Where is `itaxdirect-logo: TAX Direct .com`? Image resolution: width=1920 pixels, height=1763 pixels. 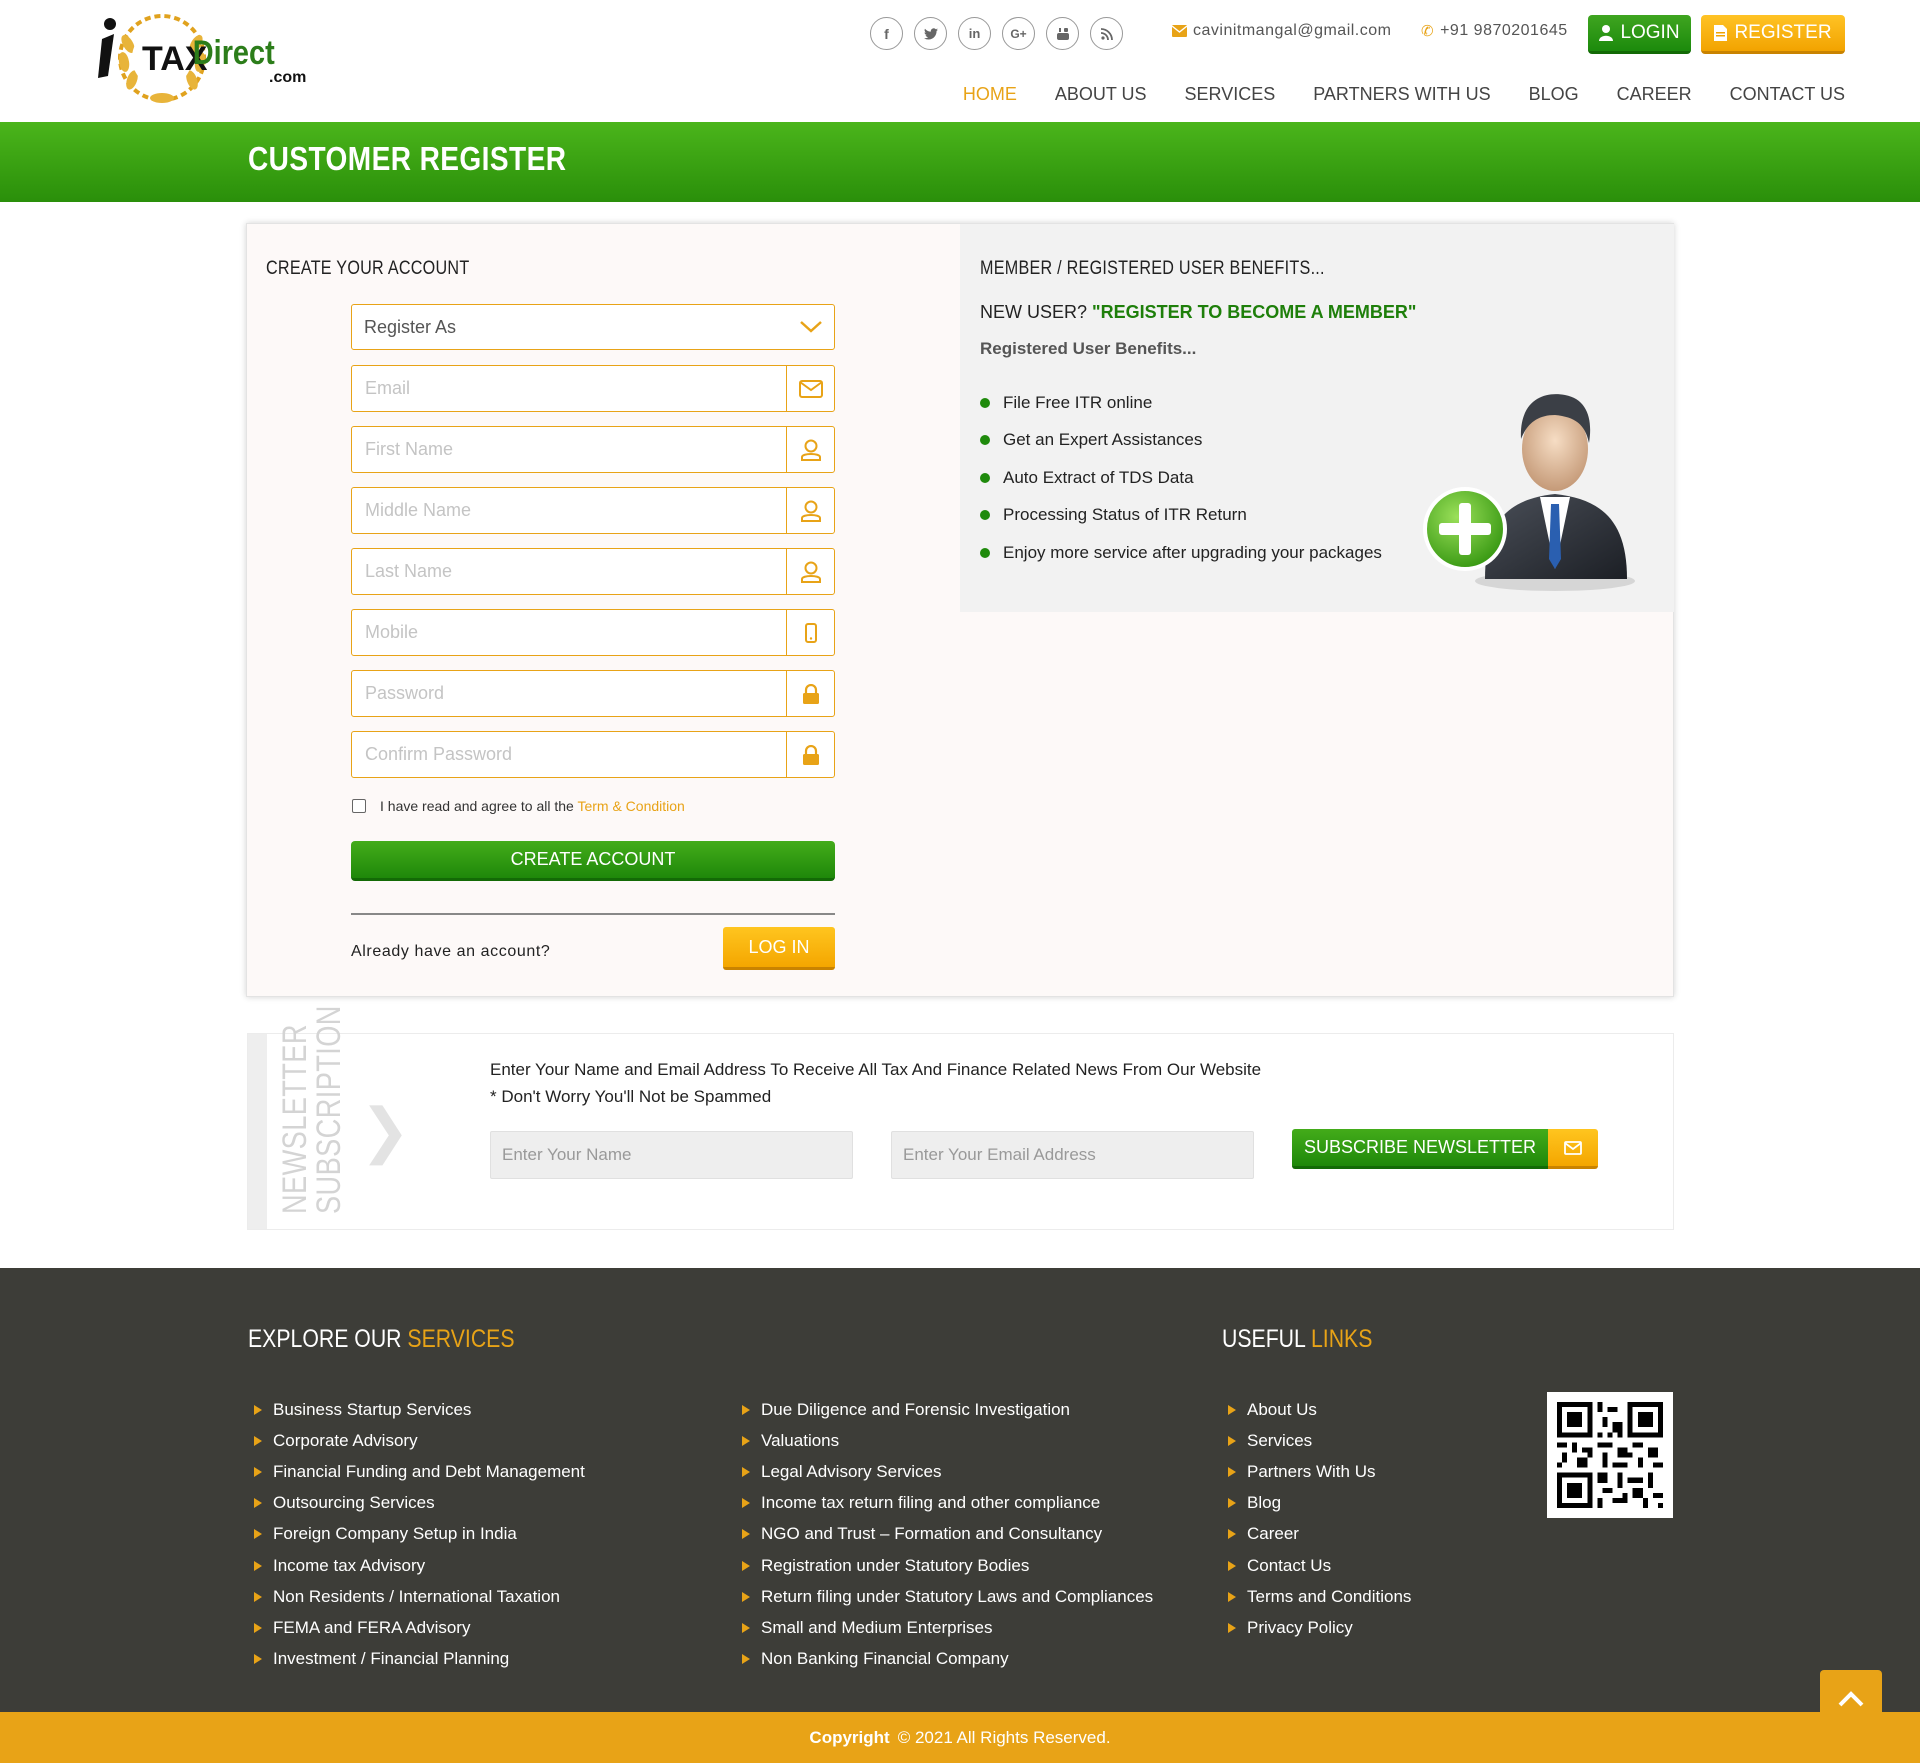 itaxdirect-logo: TAX Direct .com is located at coordinates (199, 57).